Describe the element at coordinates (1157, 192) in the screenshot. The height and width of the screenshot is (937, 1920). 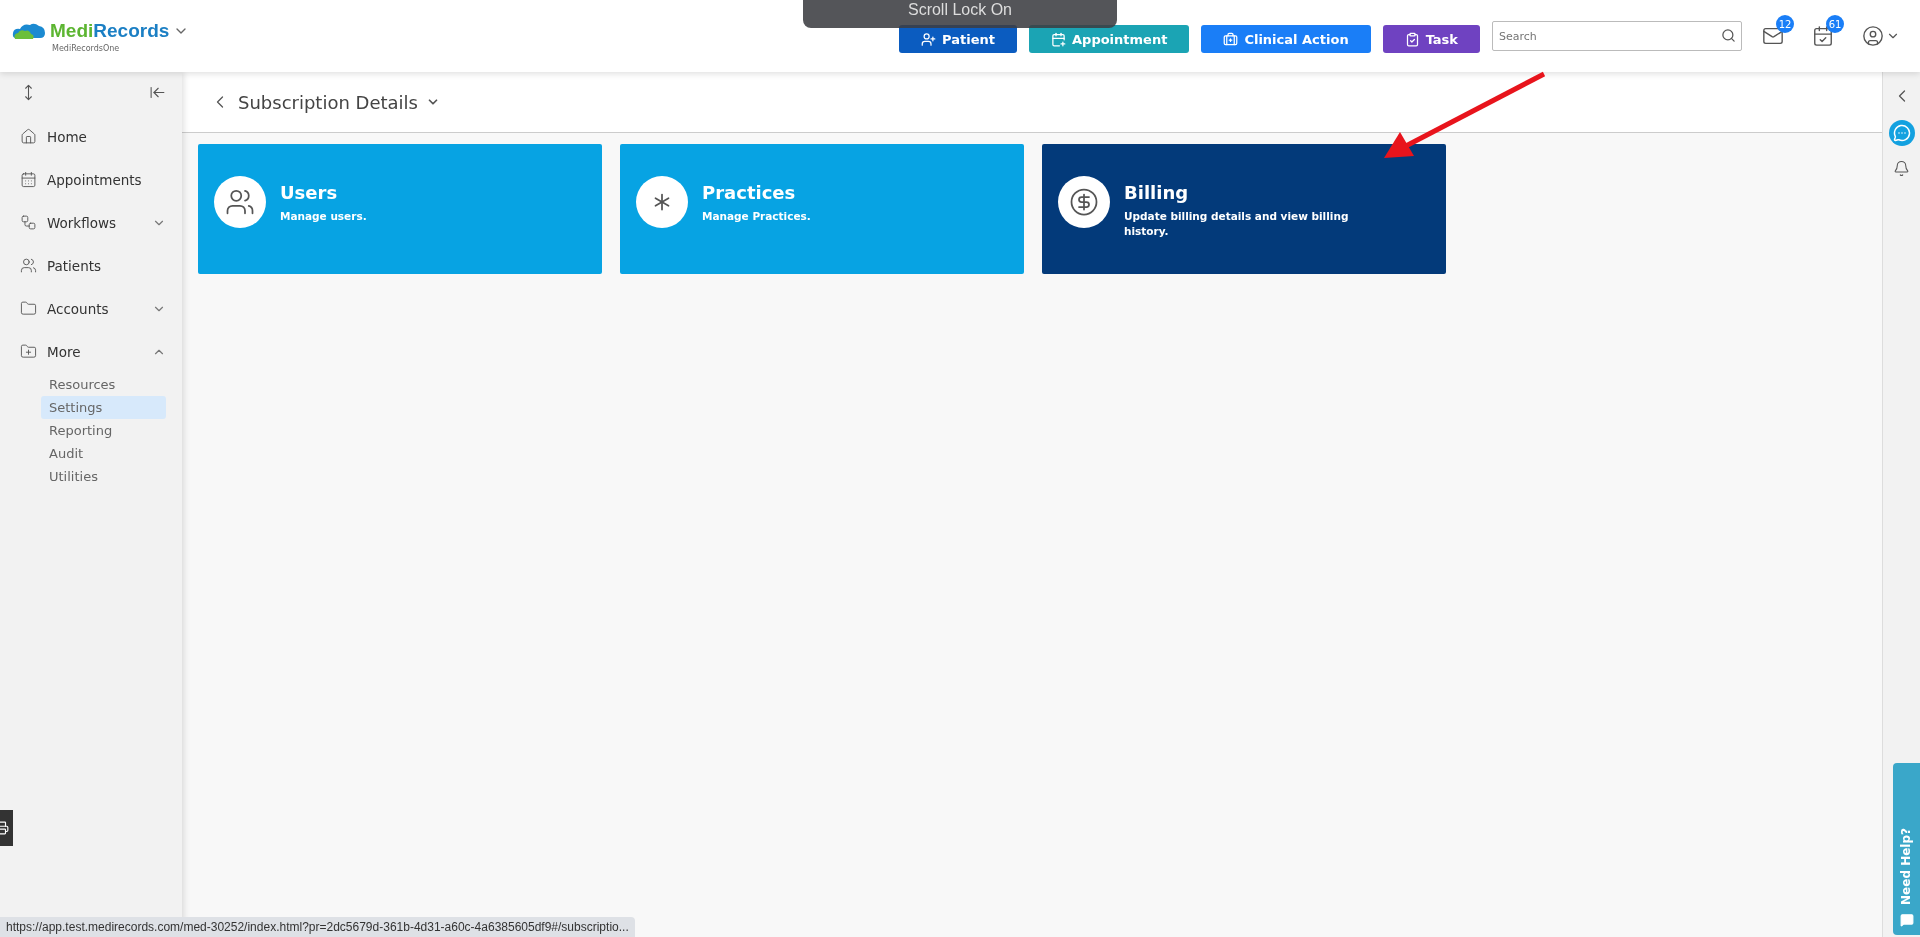
I see `card-title: Billing` at that location.